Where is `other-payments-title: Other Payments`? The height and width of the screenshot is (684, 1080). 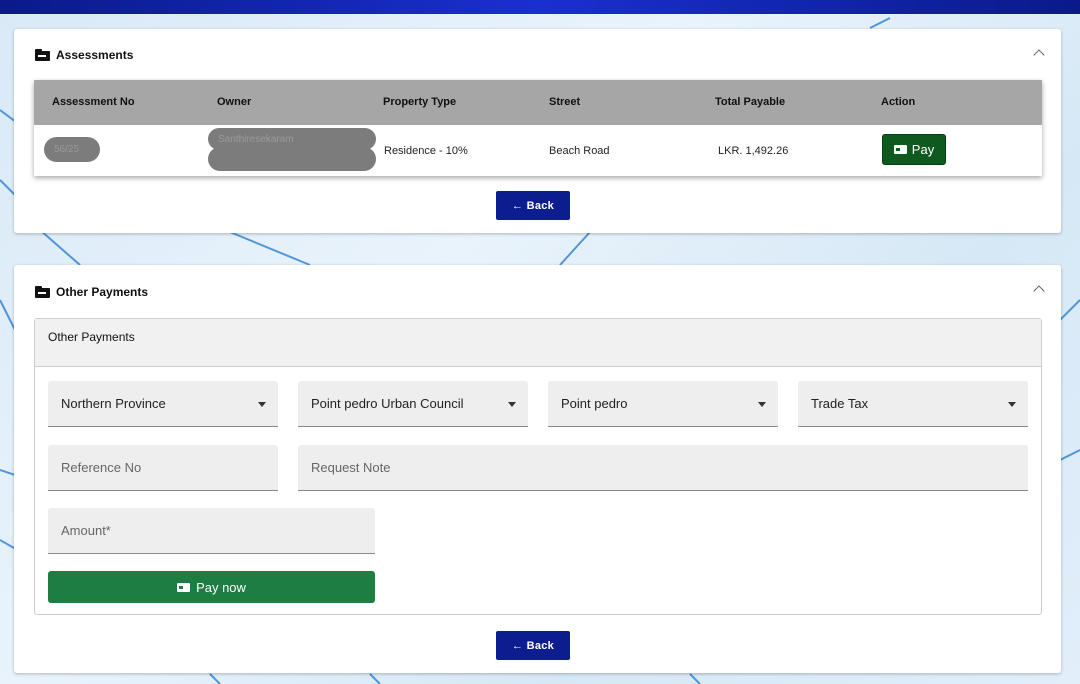
other-payments-title: Other Payments is located at coordinates (102, 292).